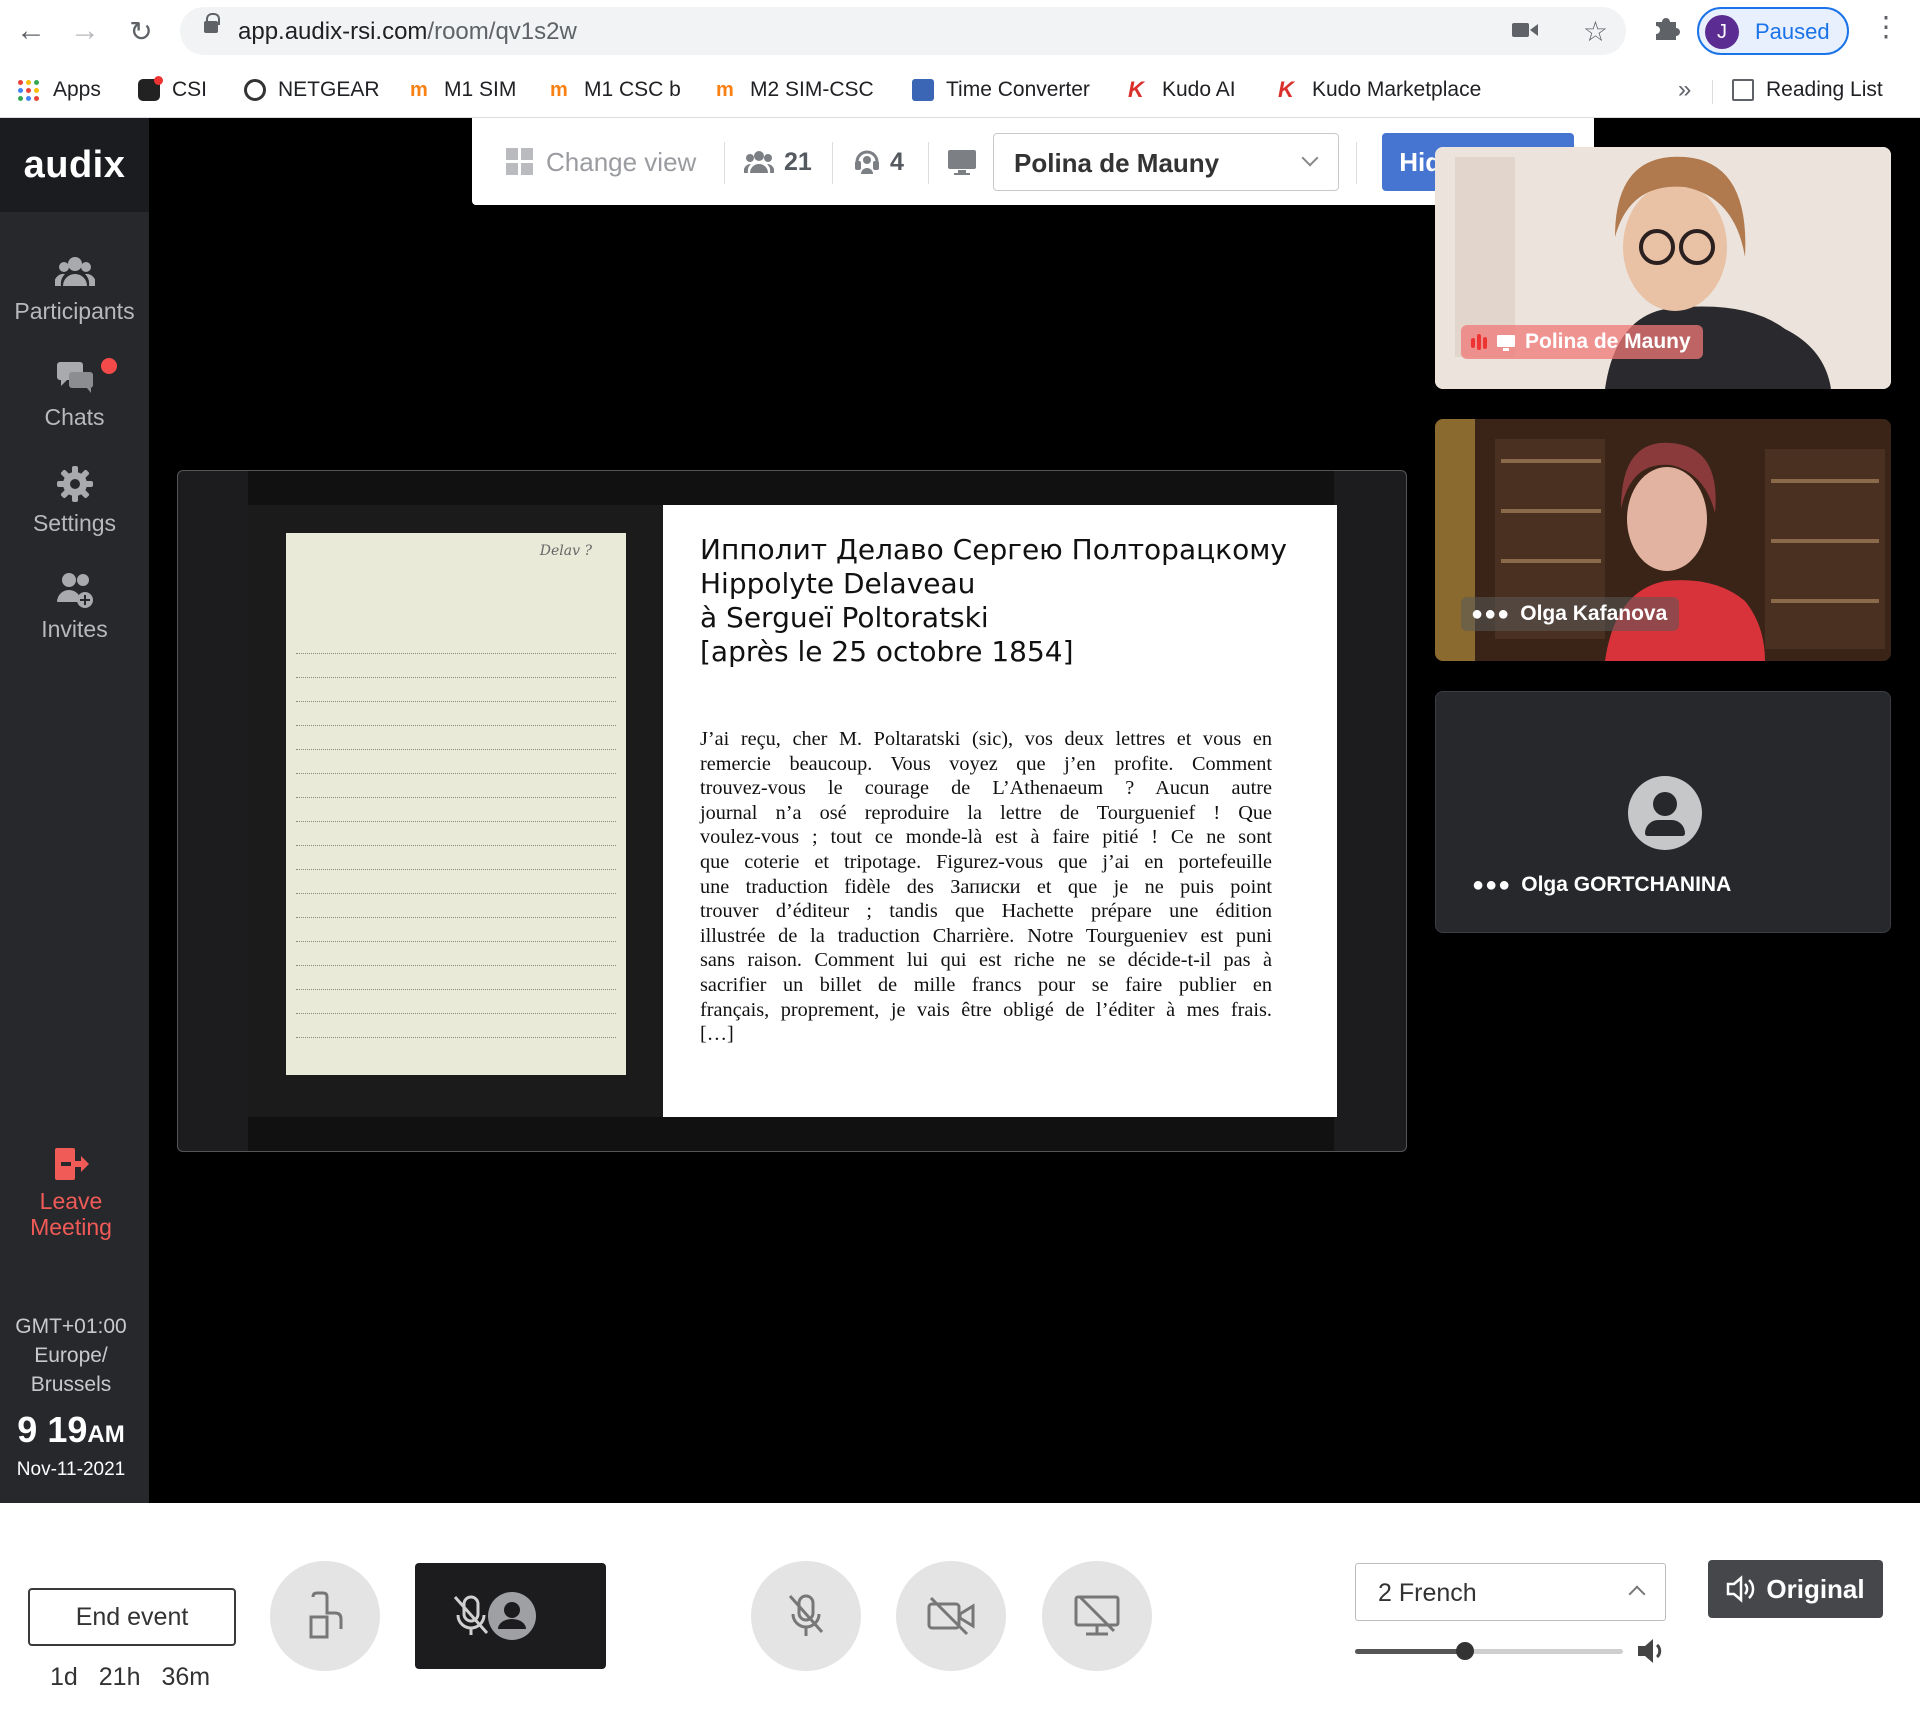 This screenshot has width=1920, height=1733. Describe the element at coordinates (519, 161) in the screenshot. I see `grid-view-icon` at that location.